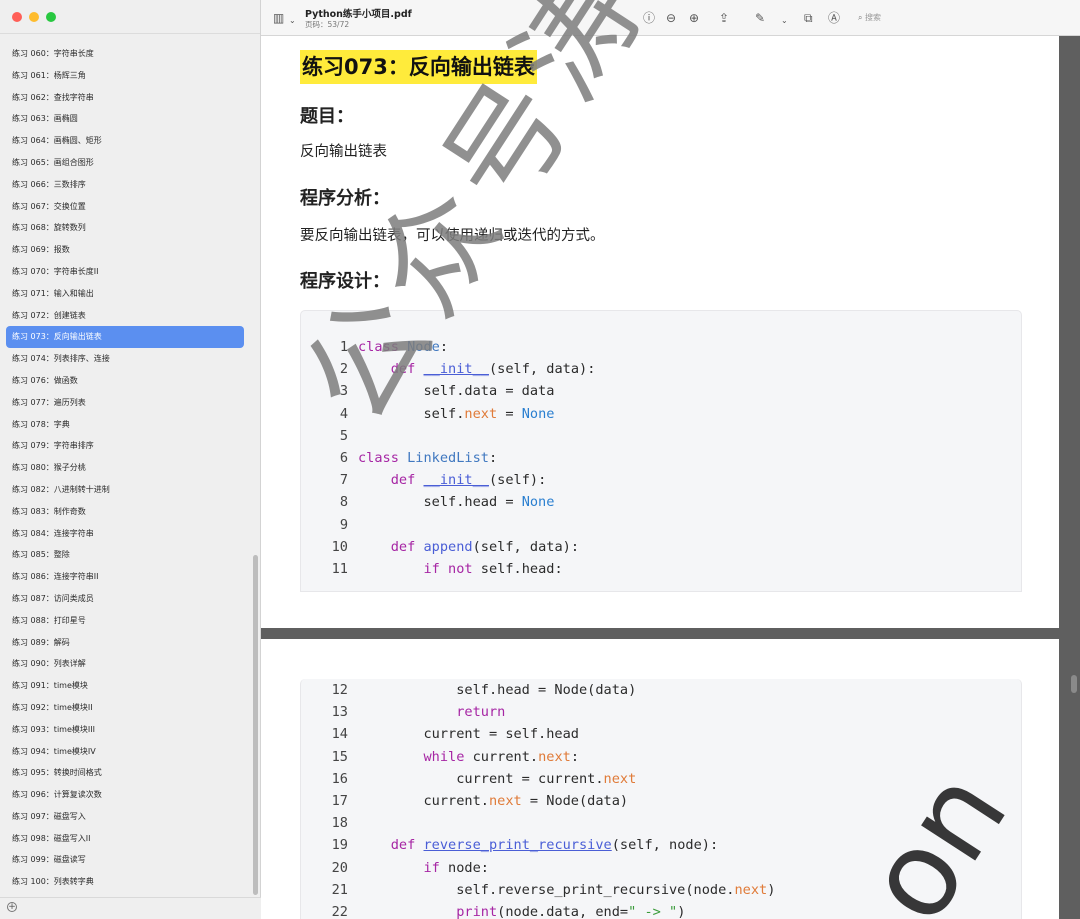 This screenshot has width=1080, height=919. What do you see at coordinates (125, 359) in the screenshot?
I see `outline-item: 练习 074：列表排序、连接` at bounding box center [125, 359].